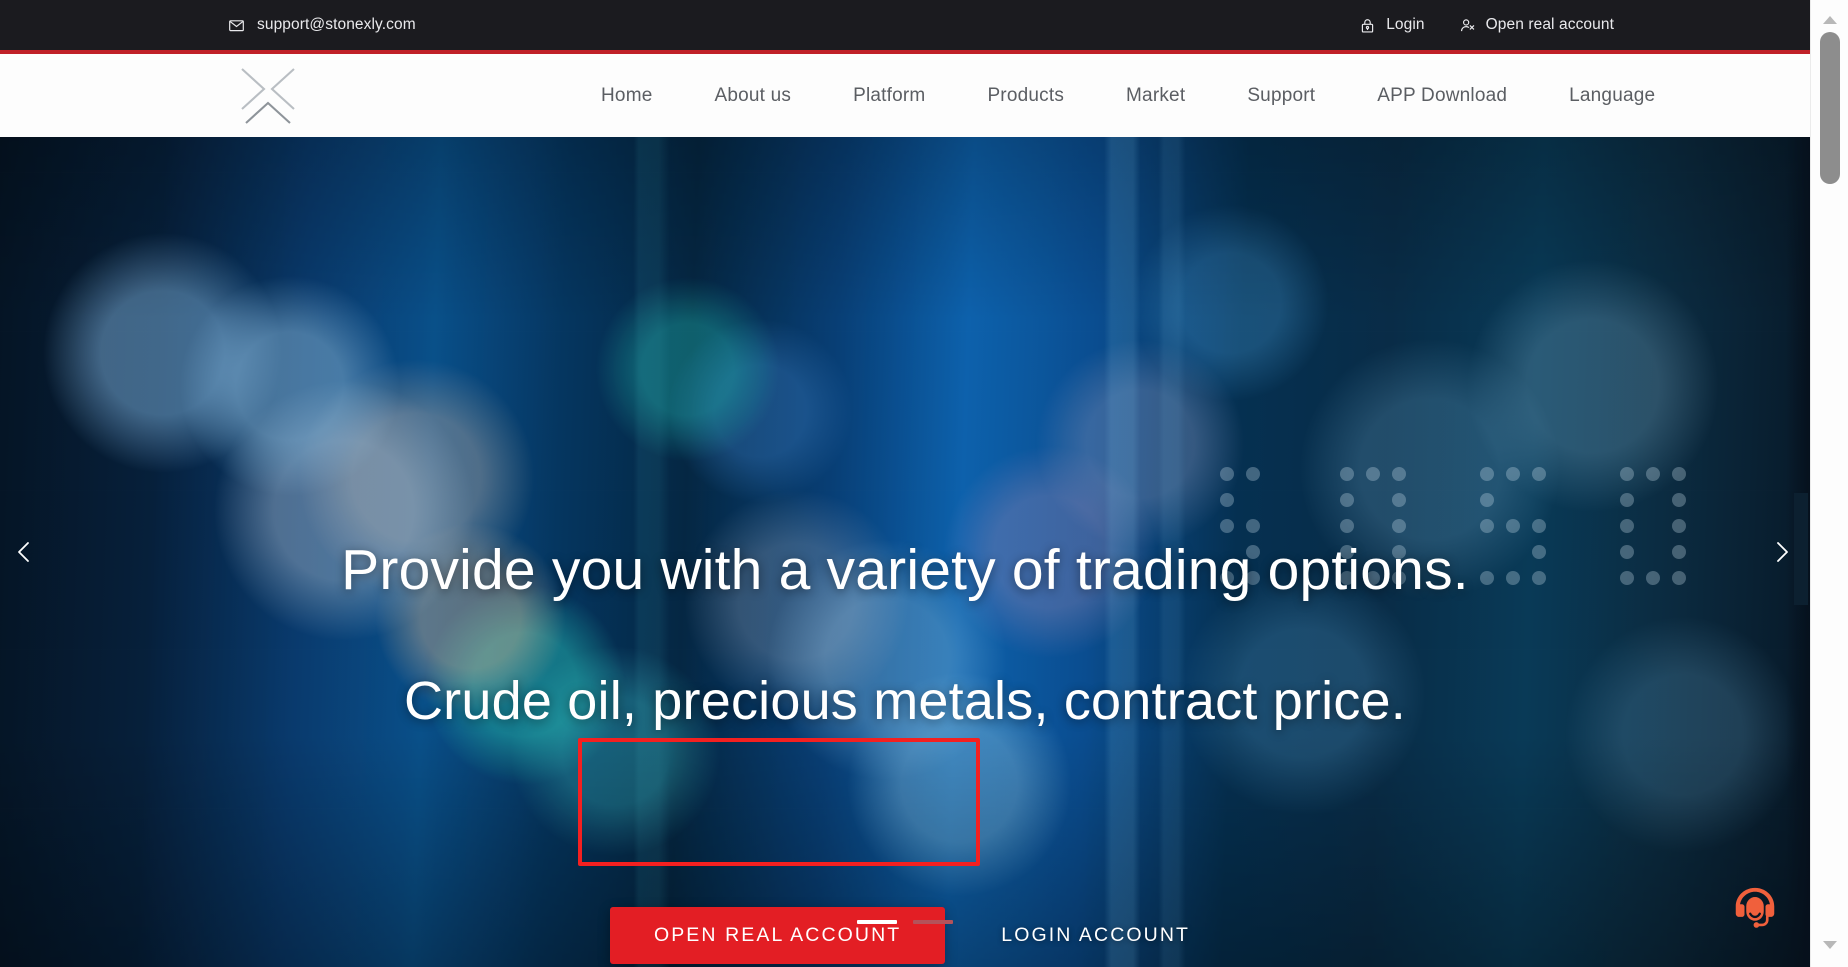 This screenshot has width=1848, height=967. Describe the element at coordinates (1549, 24) in the screenshot. I see `open-real-account-label: Open real account` at that location.